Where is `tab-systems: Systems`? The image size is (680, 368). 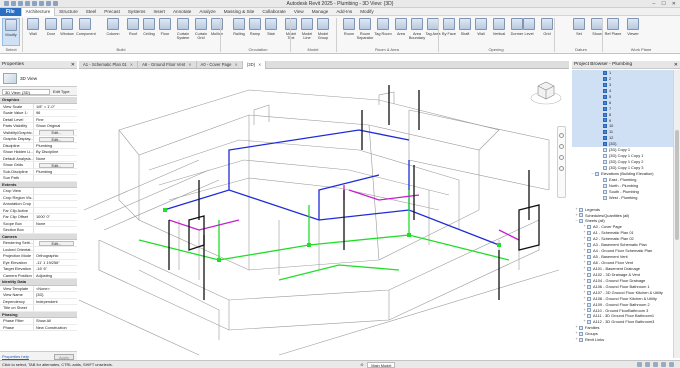
tab-systems: Systems is located at coordinates (137, 12).